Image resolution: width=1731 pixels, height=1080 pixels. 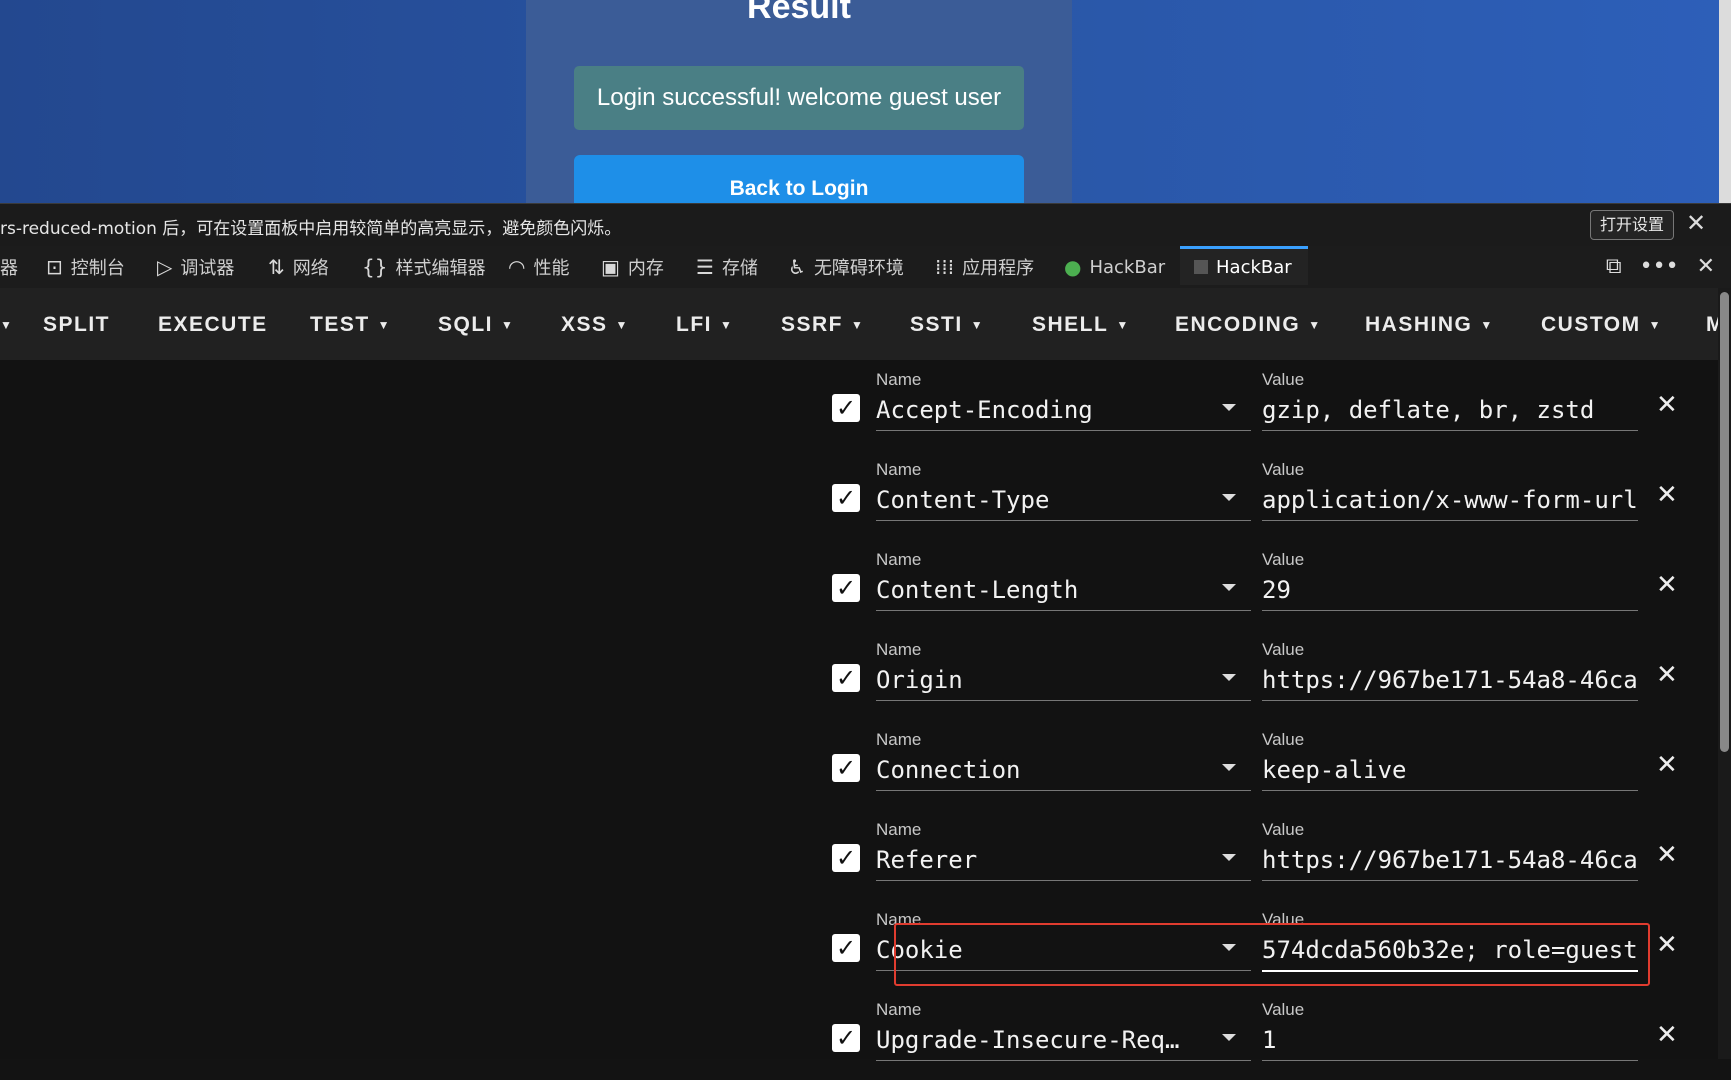 What do you see at coordinates (423, 267) in the screenshot?
I see `tab-style-editor: {} 样式编辑器` at bounding box center [423, 267].